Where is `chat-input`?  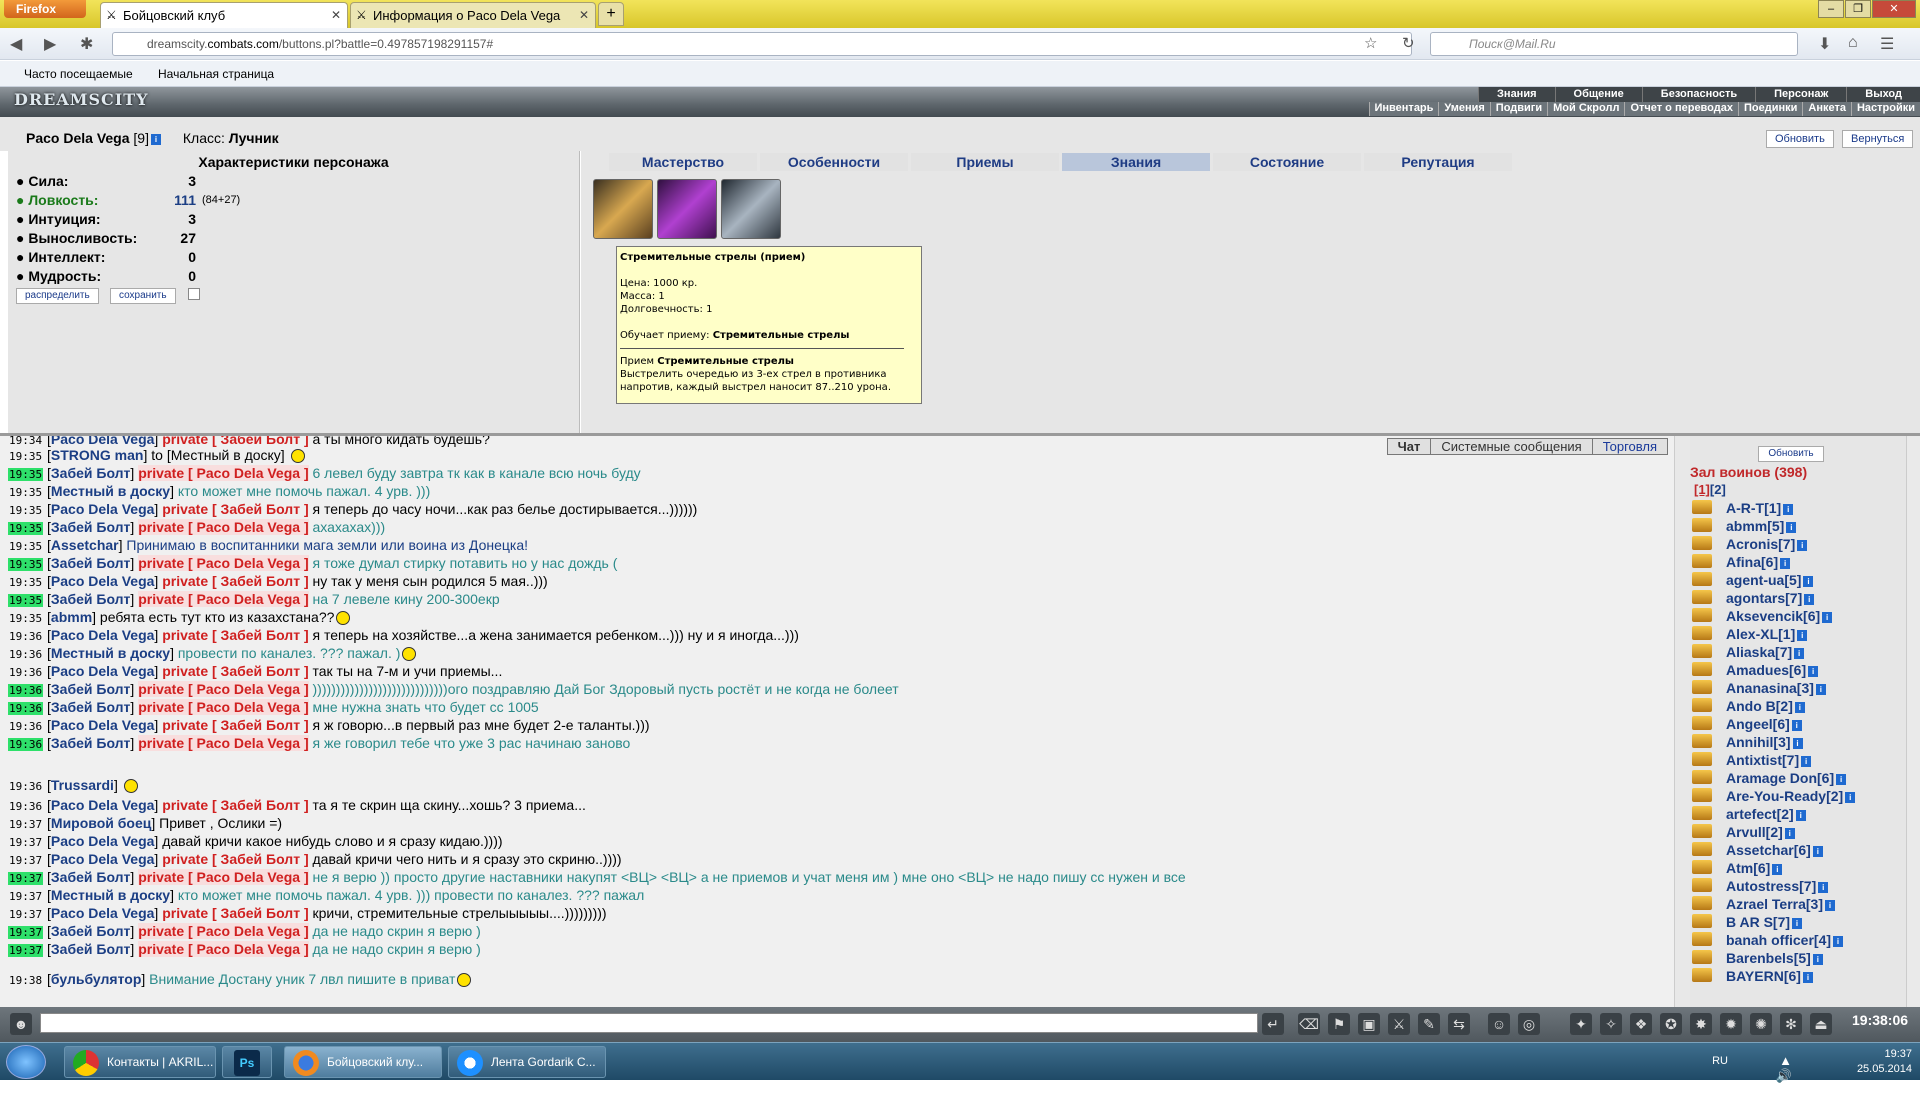
chat-input is located at coordinates (649, 1023).